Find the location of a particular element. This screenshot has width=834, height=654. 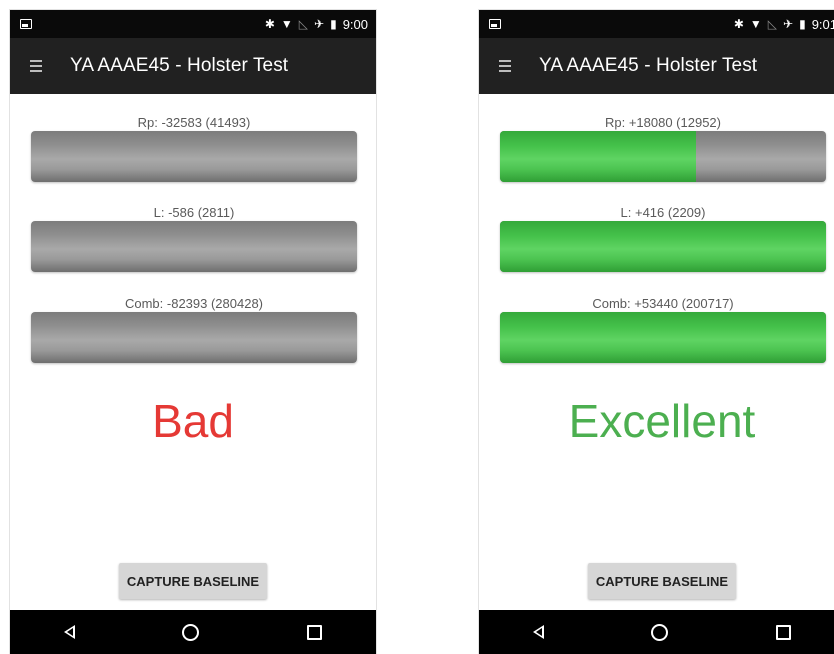

status-icons: ✱ ▼ ◺ ✈ ▮ 9:01 is located at coordinates (784, 24).